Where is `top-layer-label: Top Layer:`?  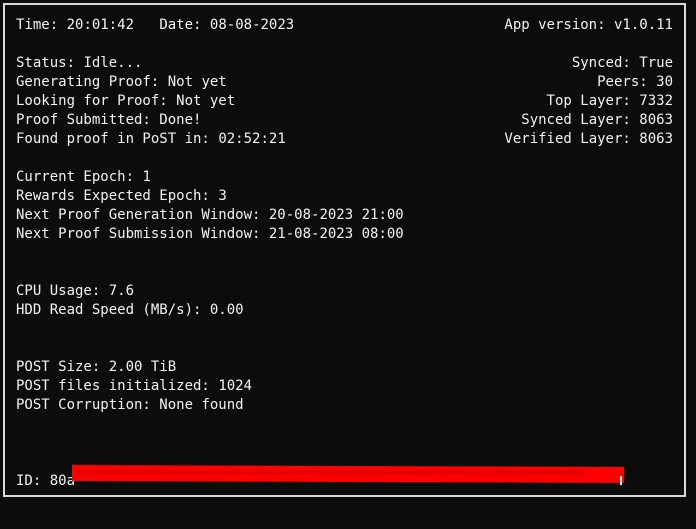
top-layer-label: Top Layer: is located at coordinates (588, 101).